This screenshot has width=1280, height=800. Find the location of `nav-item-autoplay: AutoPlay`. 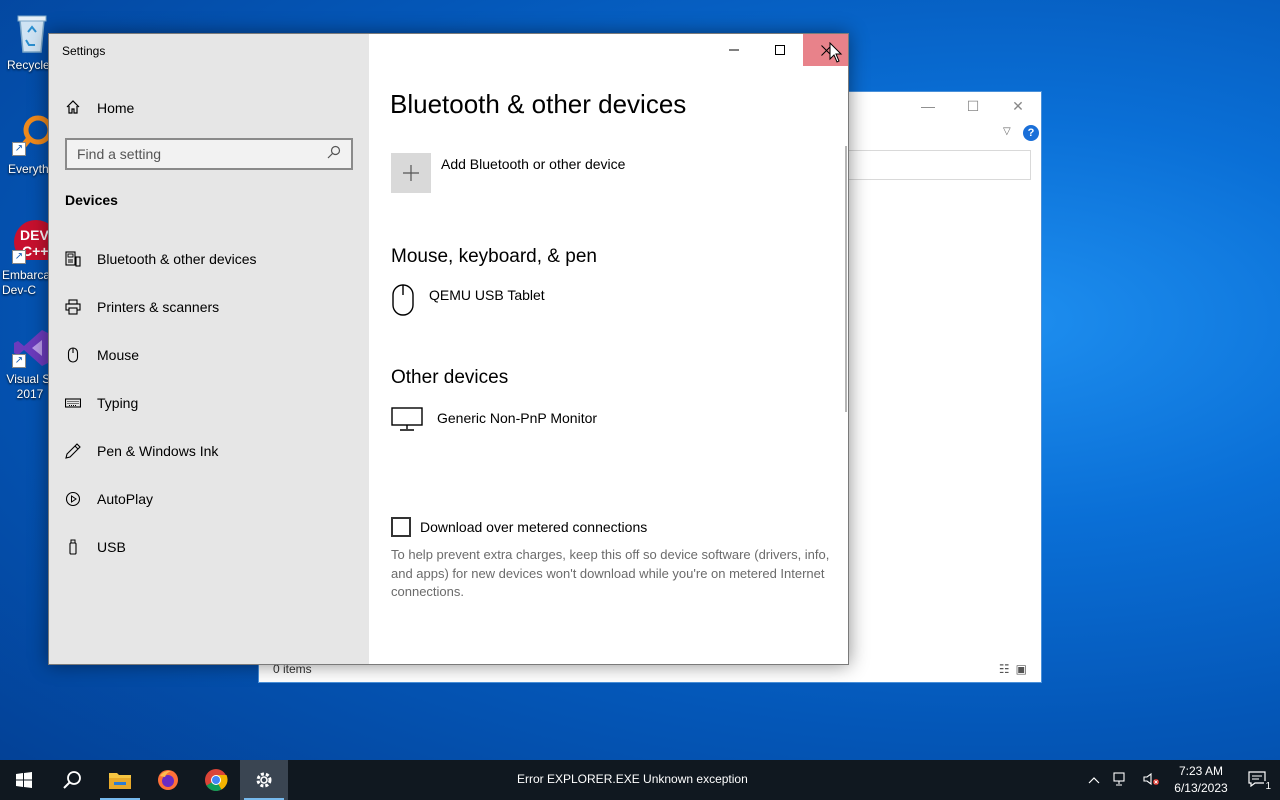

nav-item-autoplay: AutoPlay is located at coordinates (209, 499).